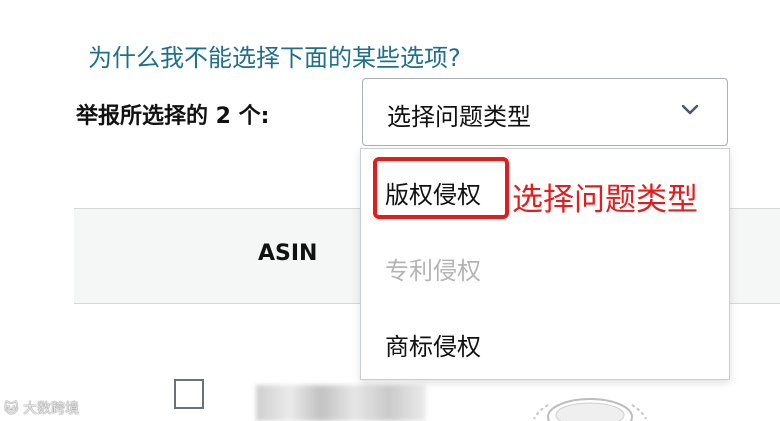 This screenshot has height=421, width=780. What do you see at coordinates (590, 409) in the screenshot?
I see `product-image` at bounding box center [590, 409].